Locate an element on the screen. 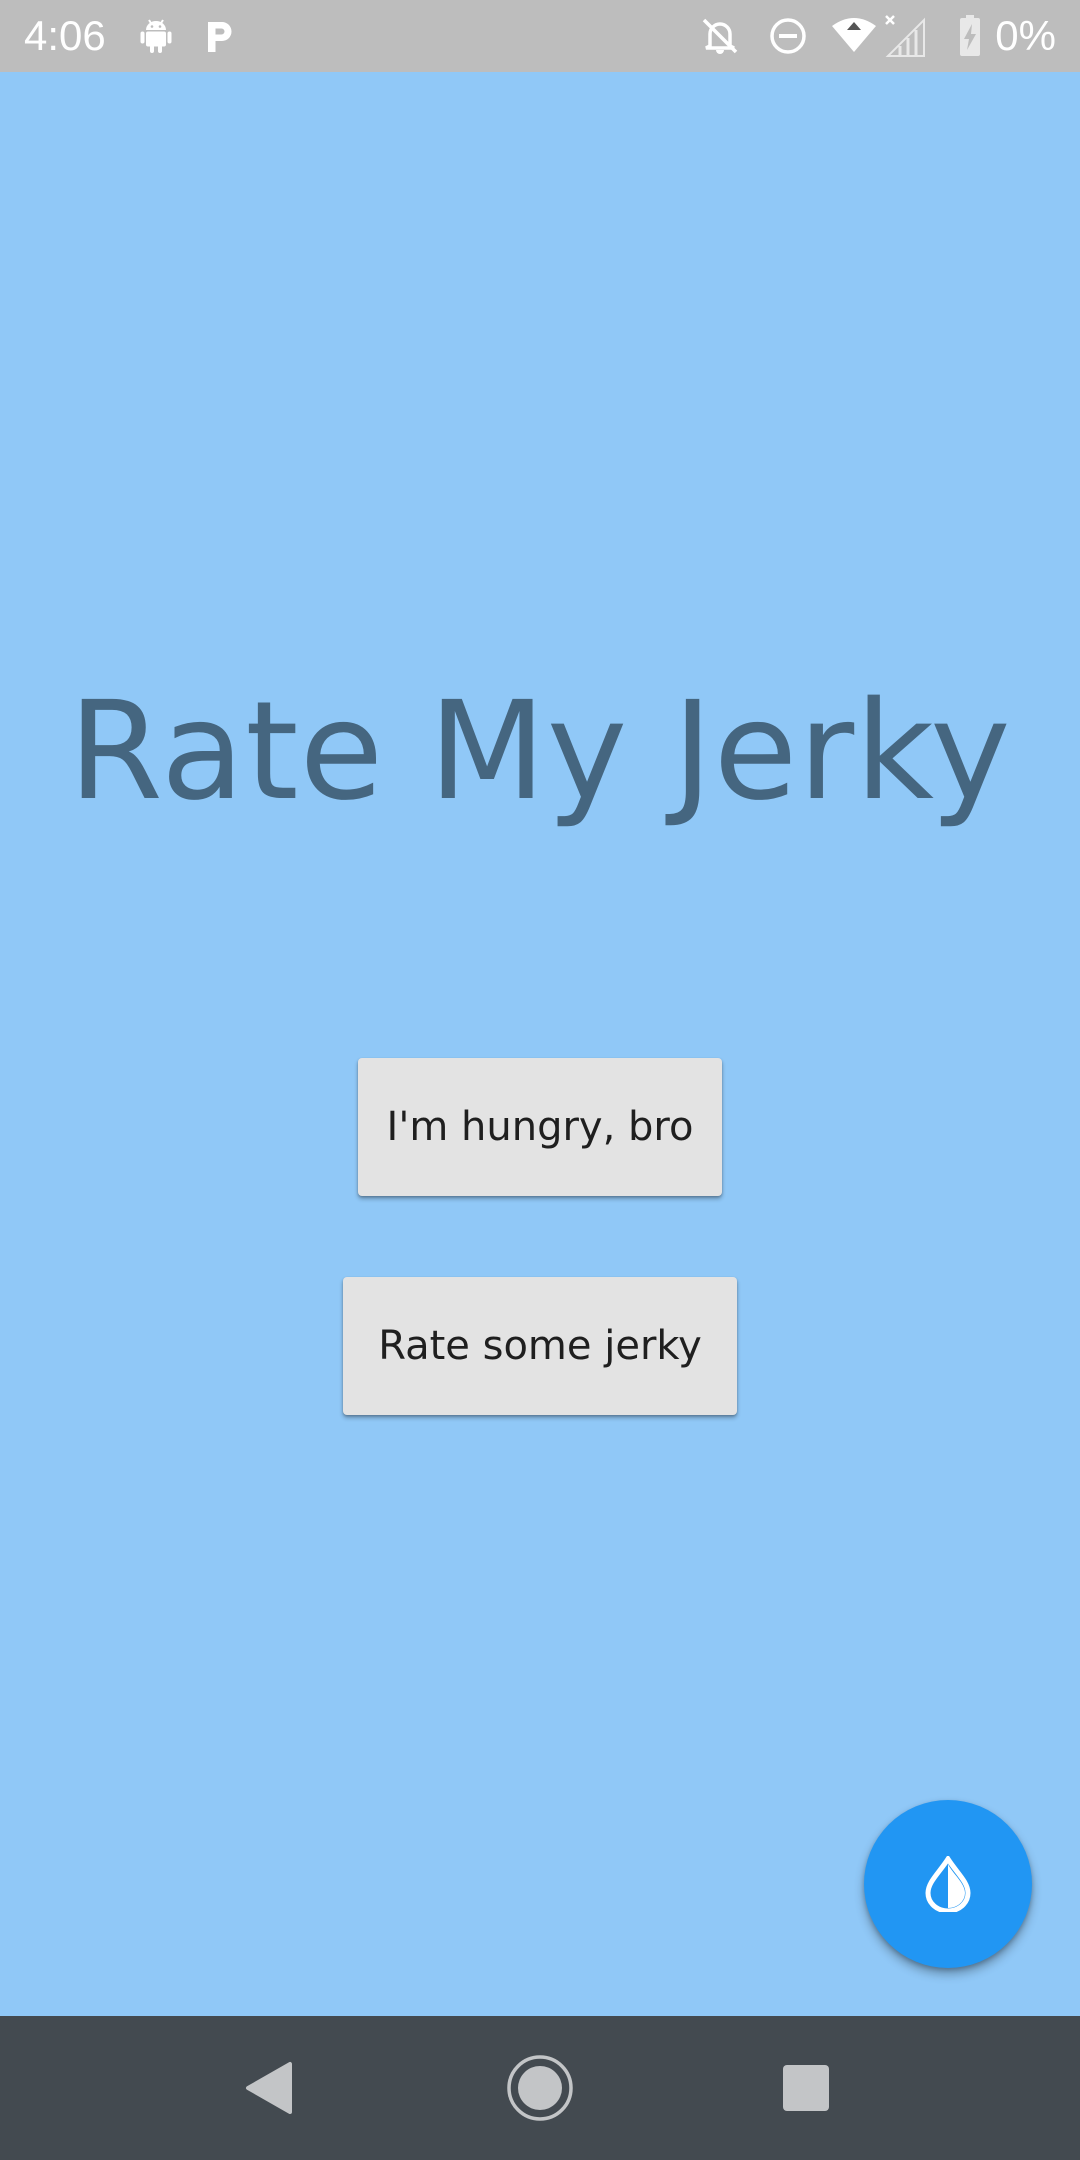 The image size is (1080, 2160). water-drop-icon is located at coordinates (948, 1884).